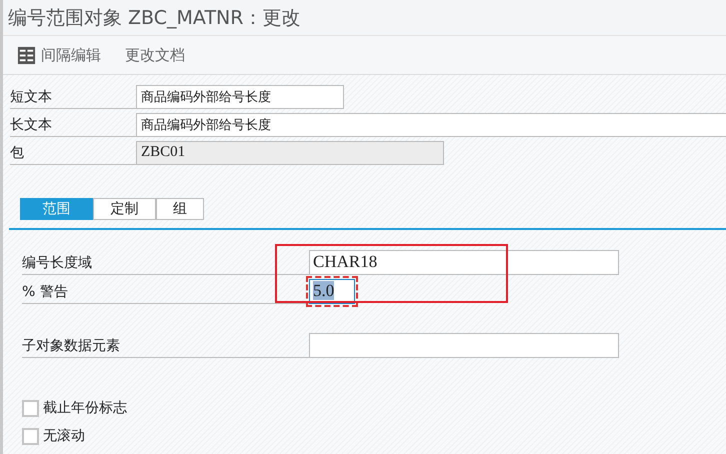 Image resolution: width=726 pixels, height=454 pixels. Describe the element at coordinates (59, 55) in the screenshot. I see `toolbar-button: 间隔编辑` at that location.